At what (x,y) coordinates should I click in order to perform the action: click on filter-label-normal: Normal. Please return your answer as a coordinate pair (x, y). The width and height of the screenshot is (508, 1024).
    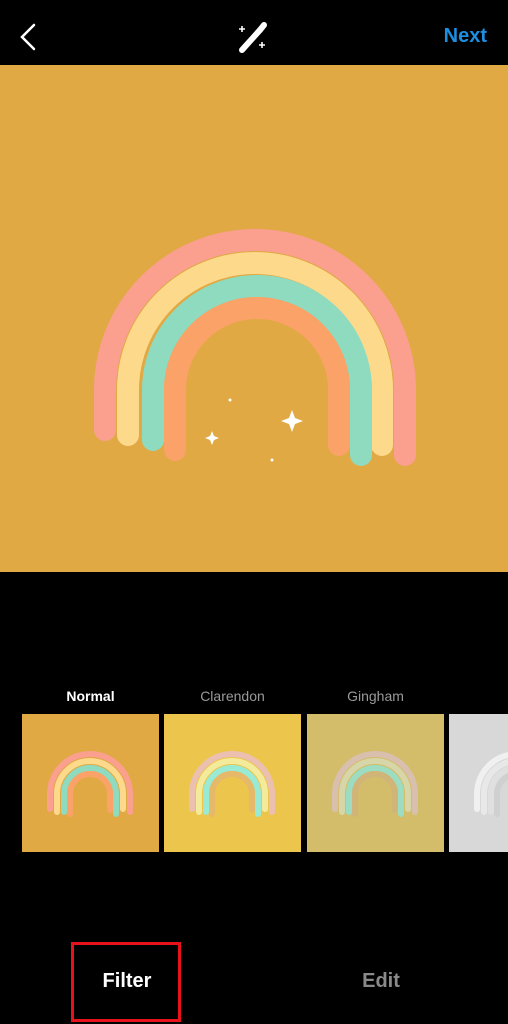
    Looking at the image, I should click on (90, 696).